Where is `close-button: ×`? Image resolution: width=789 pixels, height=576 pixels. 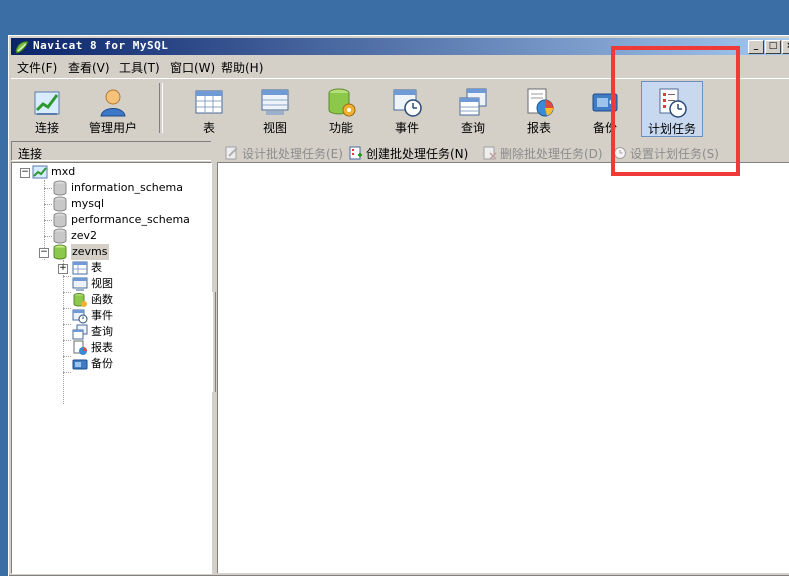 close-button: × is located at coordinates (785, 47).